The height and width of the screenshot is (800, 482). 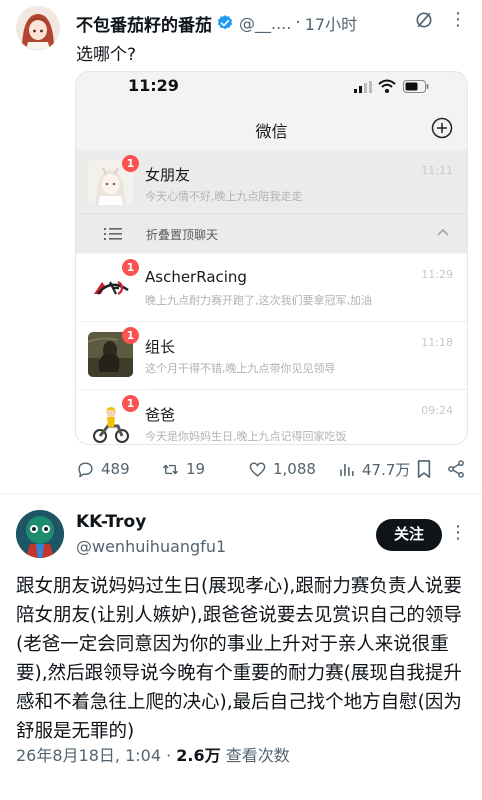 I want to click on view-count: 47.7万, so click(x=386, y=469).